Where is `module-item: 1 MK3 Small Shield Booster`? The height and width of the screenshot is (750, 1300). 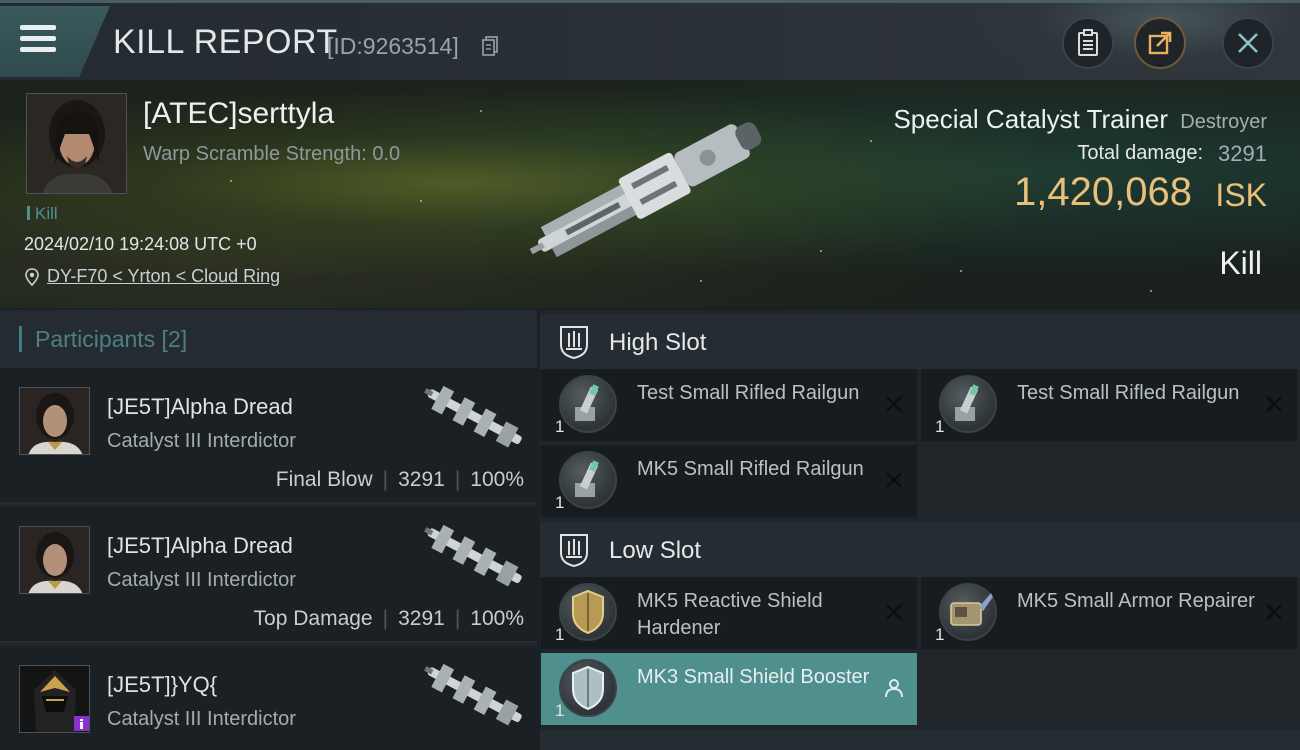 module-item: 1 MK3 Small Shield Booster is located at coordinates (729, 689).